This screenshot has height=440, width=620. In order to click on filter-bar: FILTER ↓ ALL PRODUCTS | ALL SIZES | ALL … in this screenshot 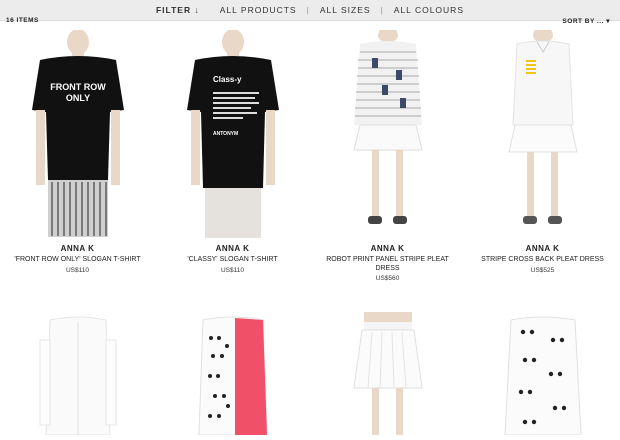, I will do `click(310, 10)`.